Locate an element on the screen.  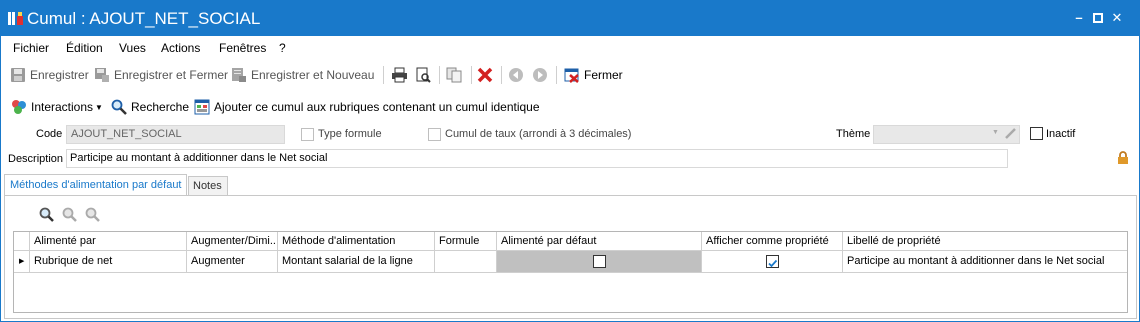
cumul-taux-label: Cumul de taux (arrondi à 3 décimales) is located at coordinates (538, 134).